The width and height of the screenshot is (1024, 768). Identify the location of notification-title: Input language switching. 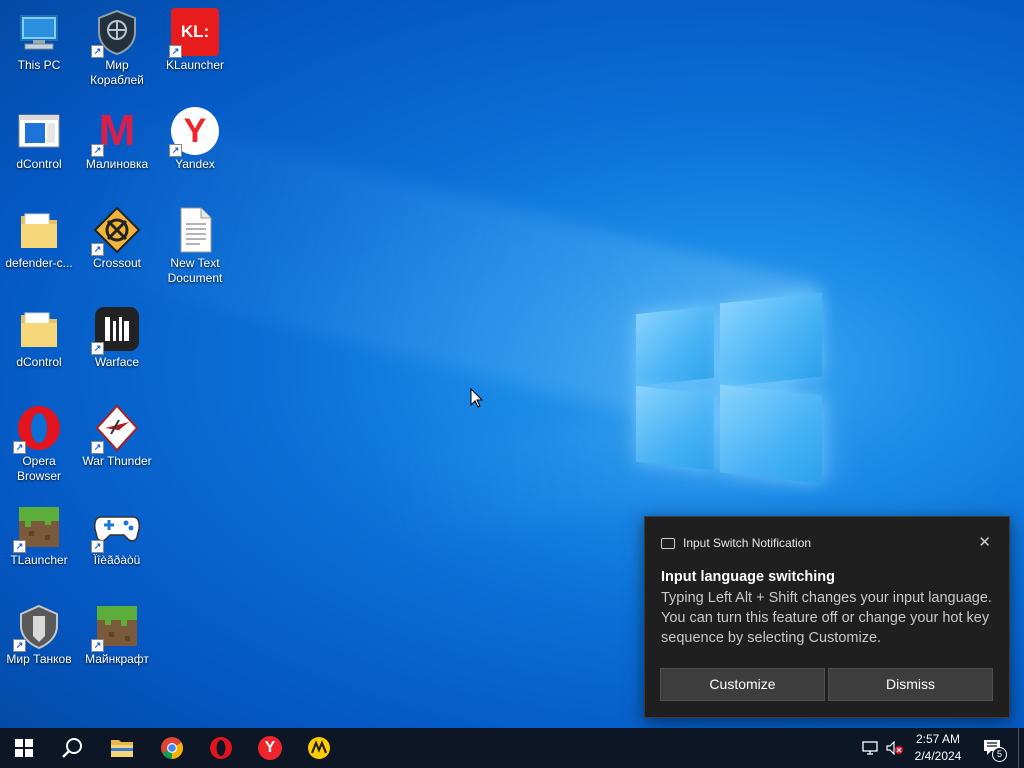
(748, 577).